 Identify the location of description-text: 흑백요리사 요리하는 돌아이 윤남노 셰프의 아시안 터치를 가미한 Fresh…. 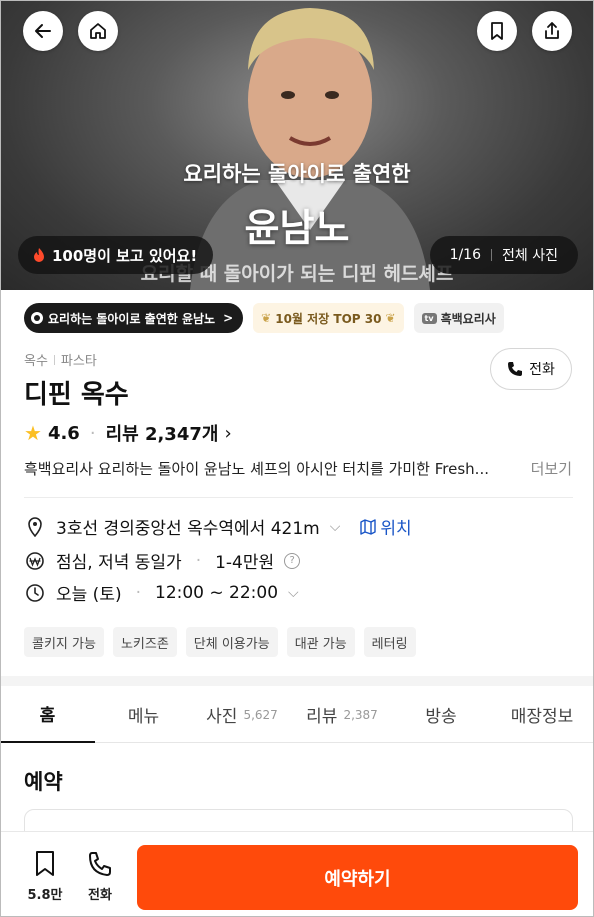
(256, 469).